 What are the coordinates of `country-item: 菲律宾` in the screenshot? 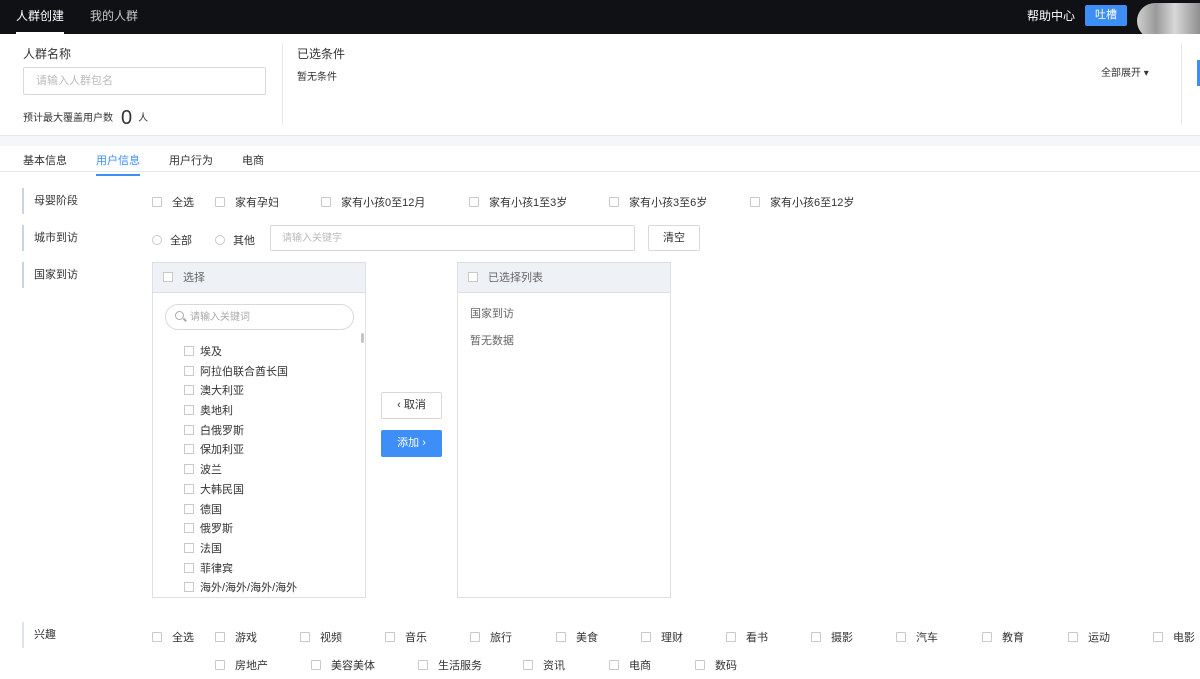 It's located at (269, 570).